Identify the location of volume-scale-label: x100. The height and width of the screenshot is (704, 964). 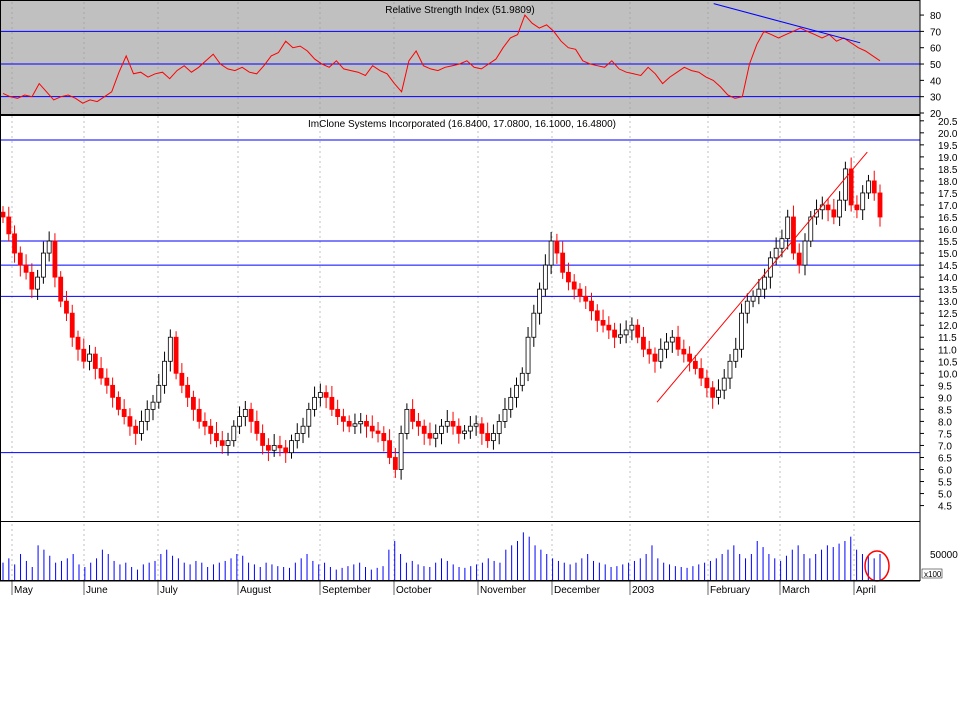
(933, 574).